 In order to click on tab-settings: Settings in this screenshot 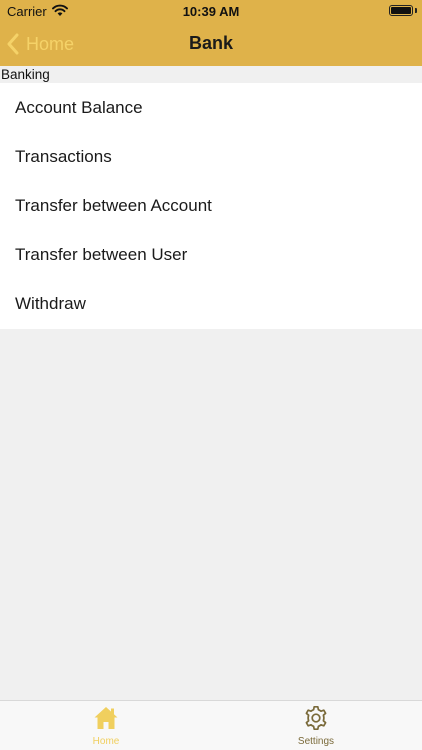, I will do `click(316, 727)`.